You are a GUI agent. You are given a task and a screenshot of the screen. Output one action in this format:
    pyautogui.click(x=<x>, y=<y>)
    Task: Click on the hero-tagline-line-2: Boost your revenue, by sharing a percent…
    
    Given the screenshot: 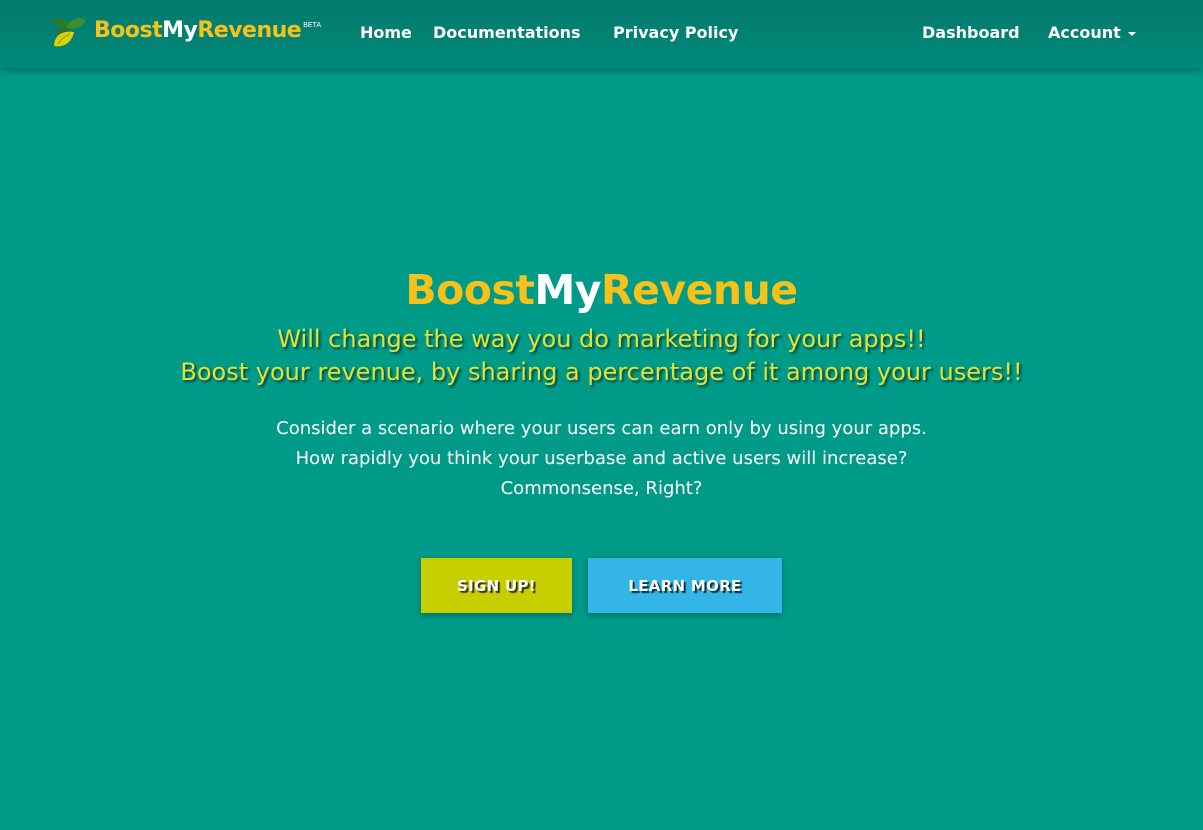 What is the action you would take?
    pyautogui.click(x=601, y=372)
    